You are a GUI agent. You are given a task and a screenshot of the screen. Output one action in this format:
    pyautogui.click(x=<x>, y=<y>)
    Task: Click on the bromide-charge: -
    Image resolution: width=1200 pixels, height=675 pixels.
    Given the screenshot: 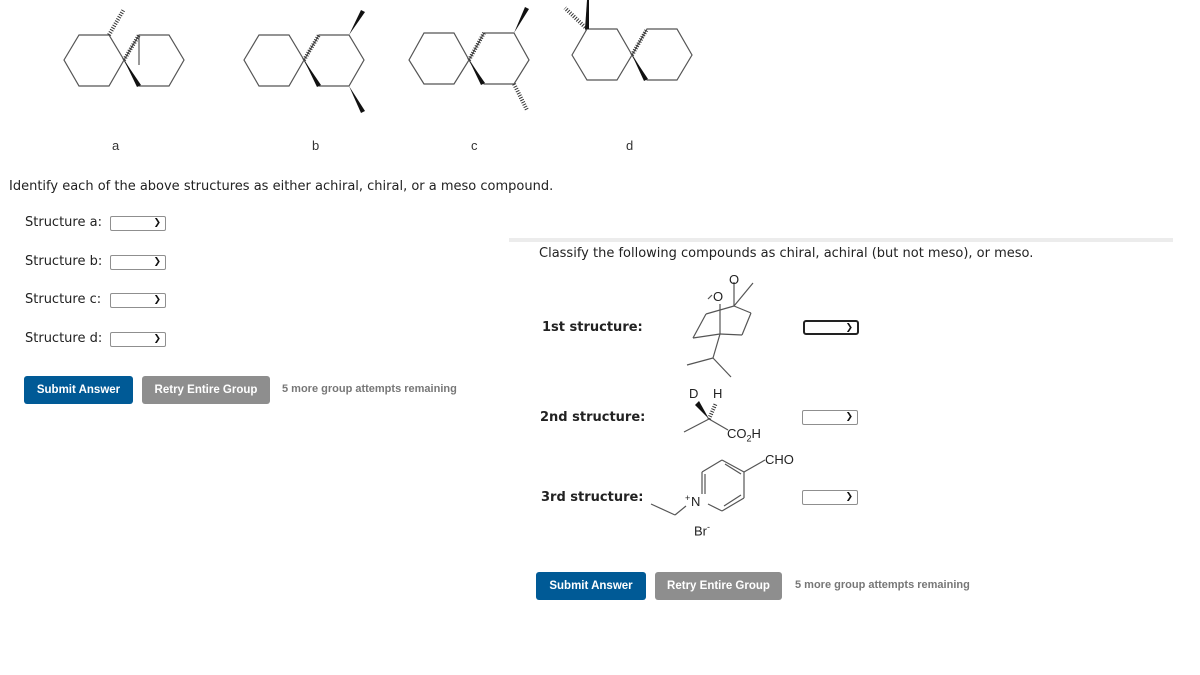 What is the action you would take?
    pyautogui.click(x=708, y=527)
    